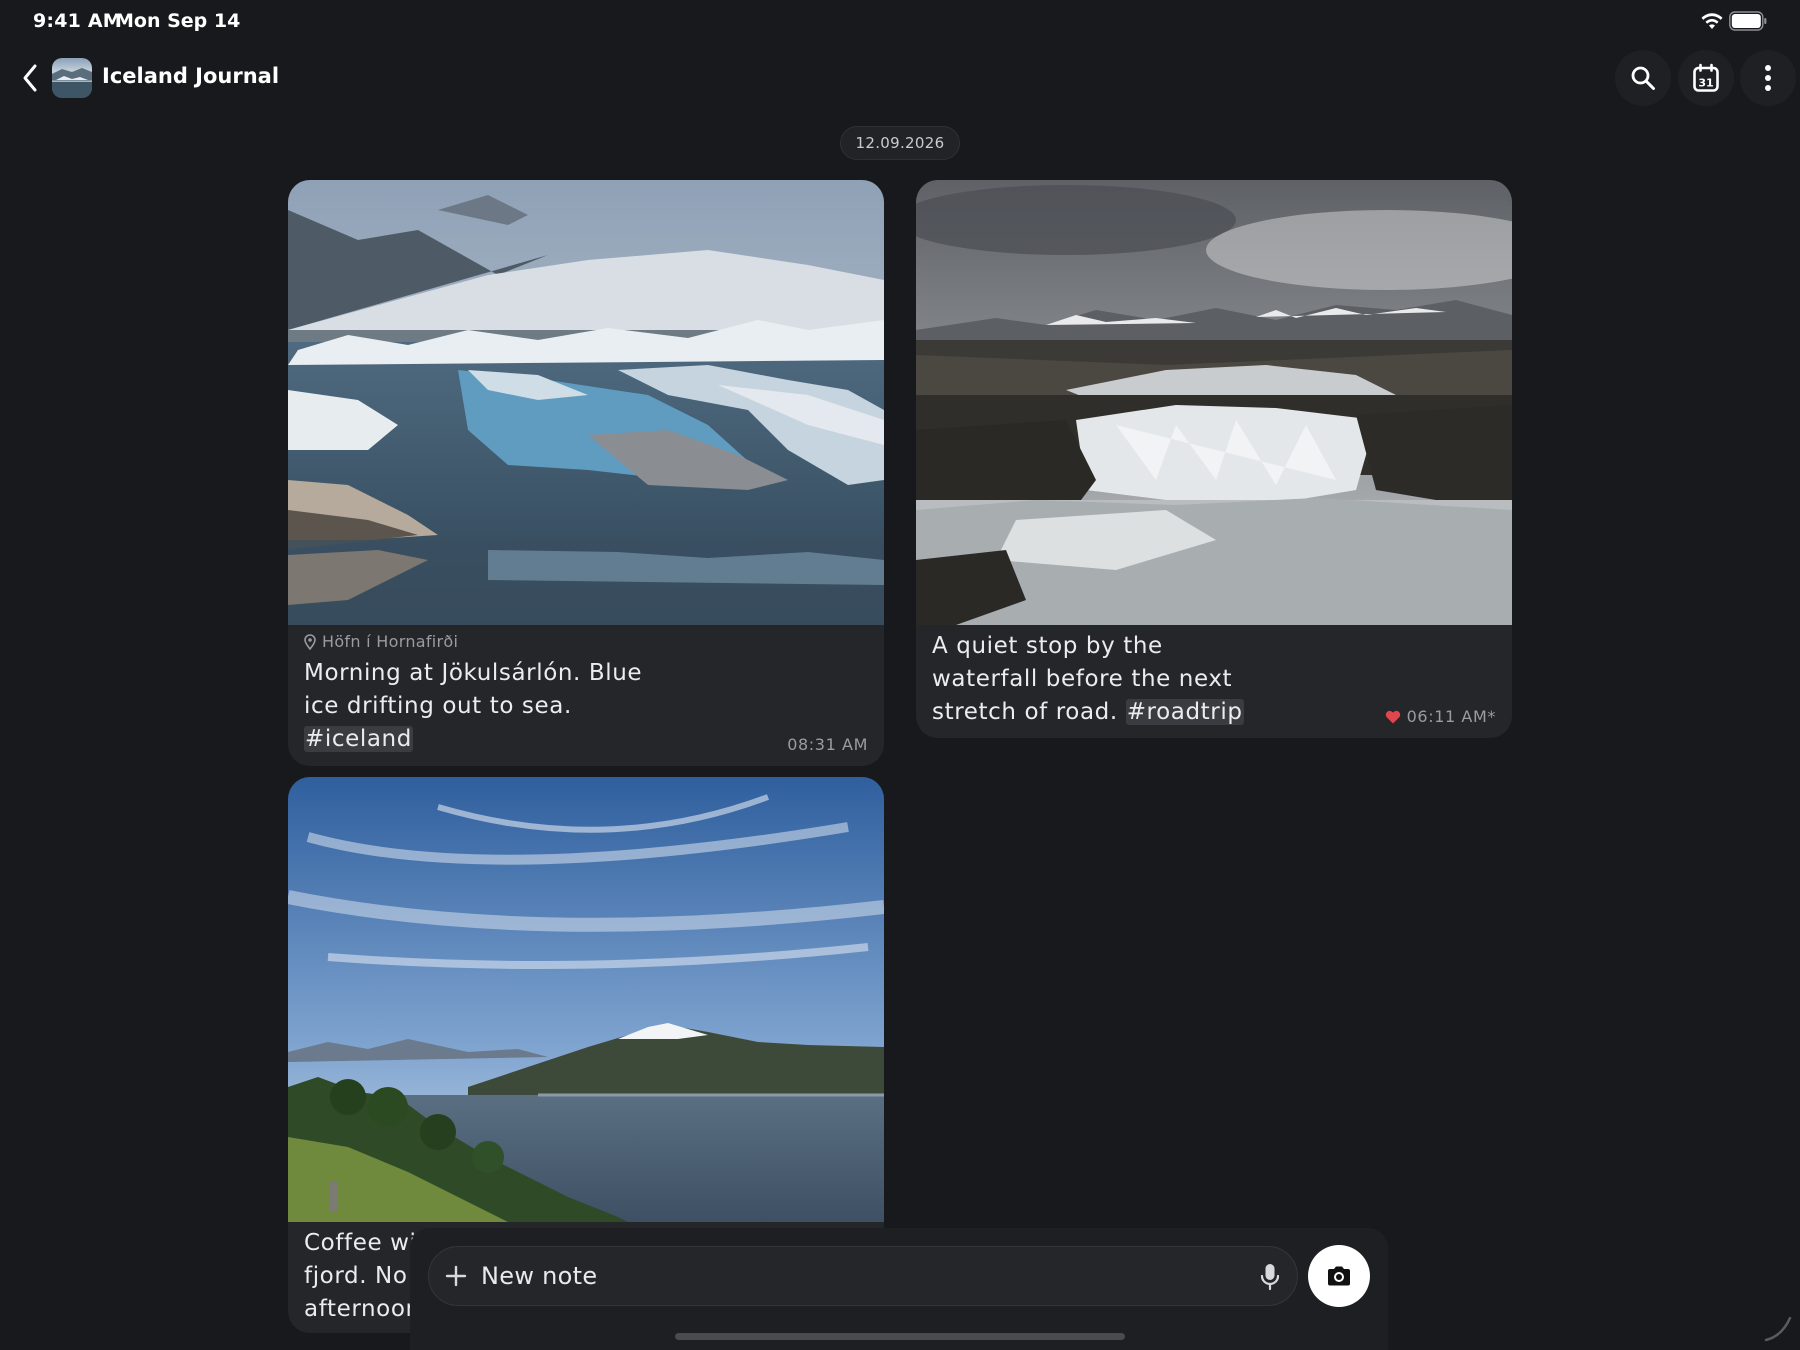 Image resolution: width=1800 pixels, height=1350 pixels. What do you see at coordinates (358, 739) in the screenshot?
I see `hashtag: #iceland` at bounding box center [358, 739].